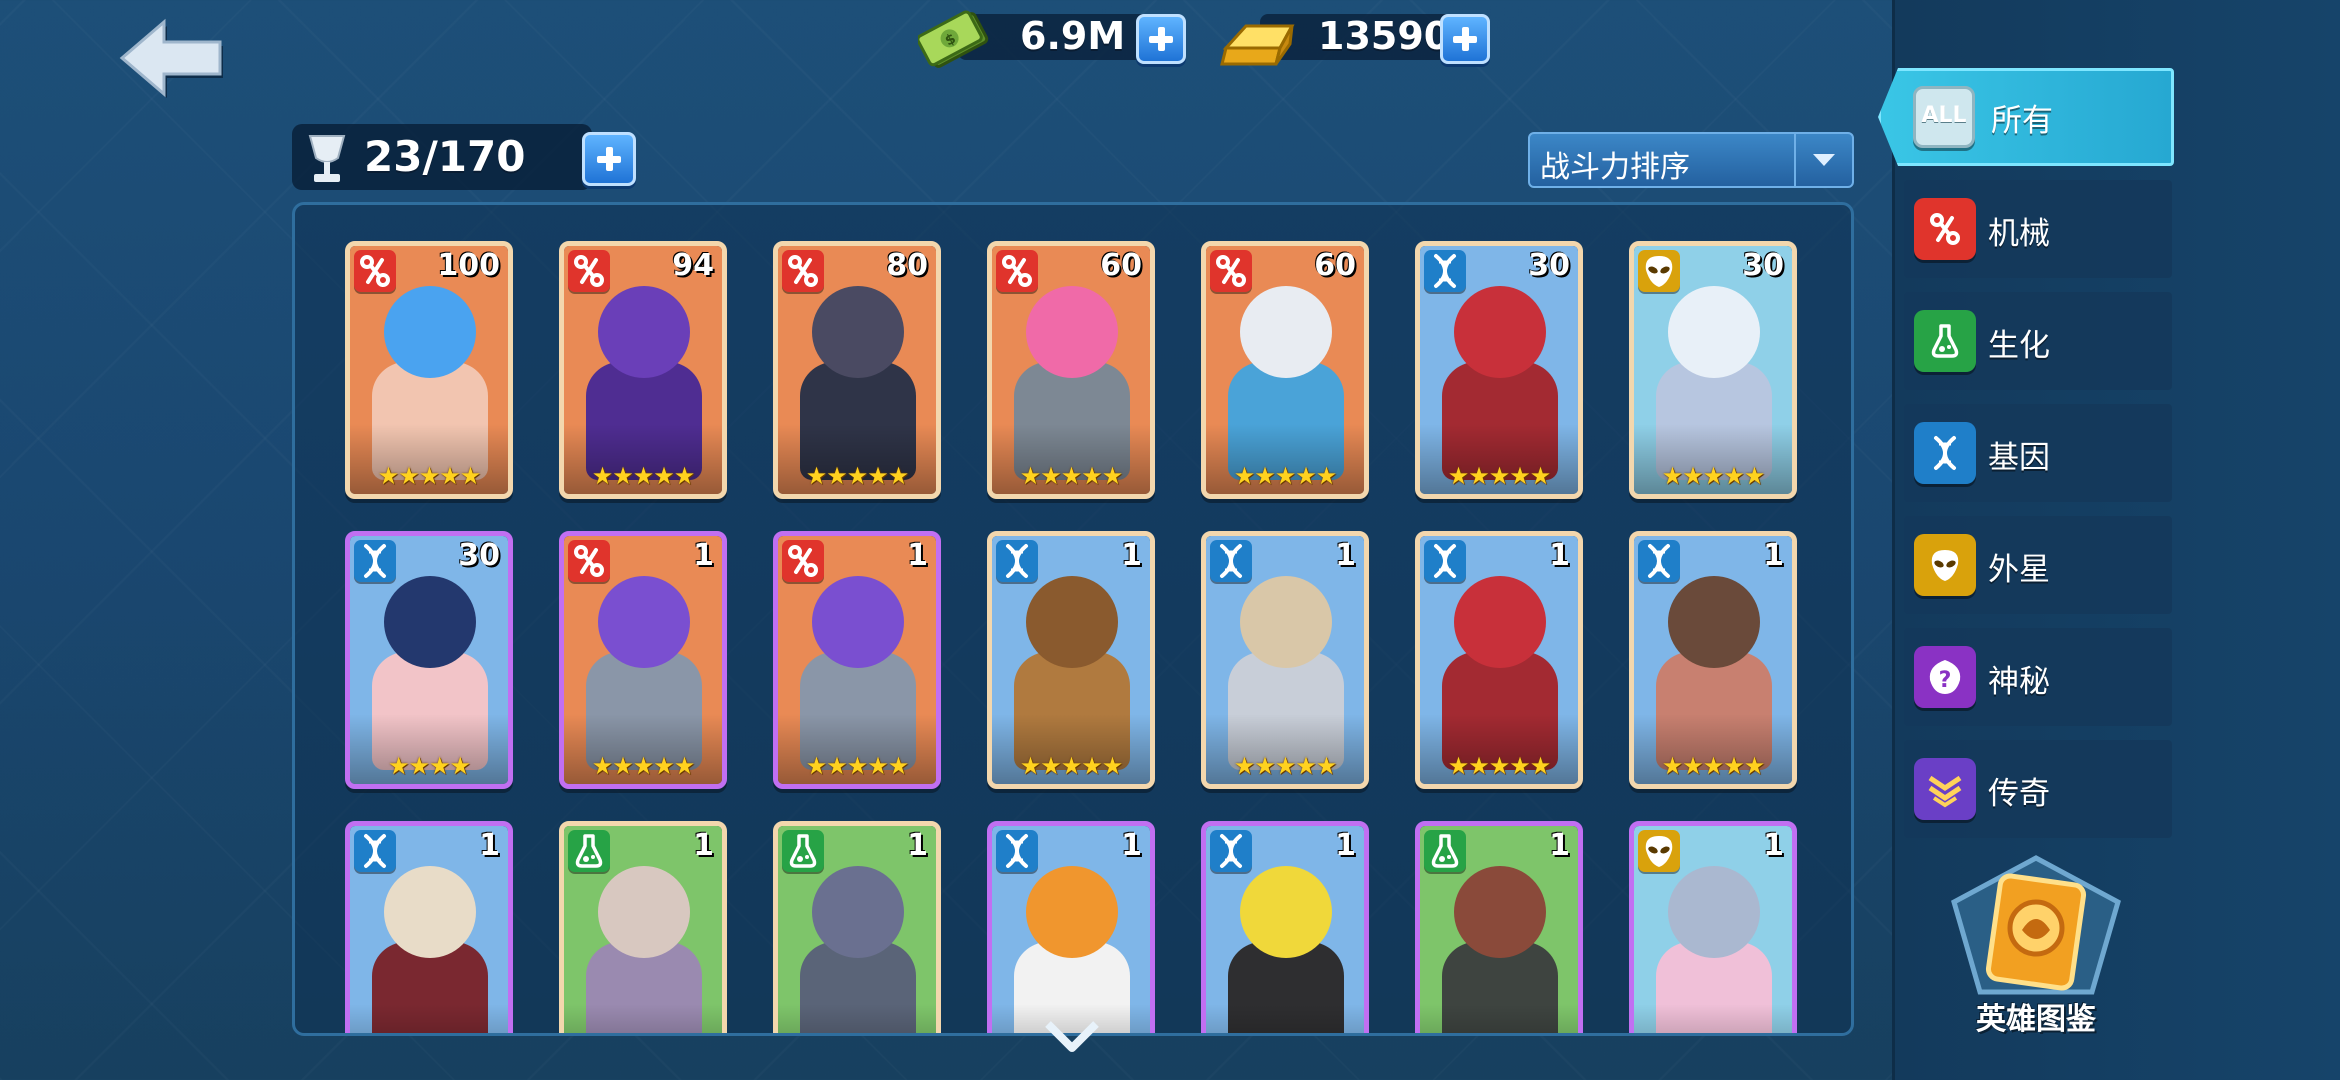 The width and height of the screenshot is (2340, 1080). Describe the element at coordinates (1073, 36) in the screenshot. I see `cash-amount: 6.9M` at that location.